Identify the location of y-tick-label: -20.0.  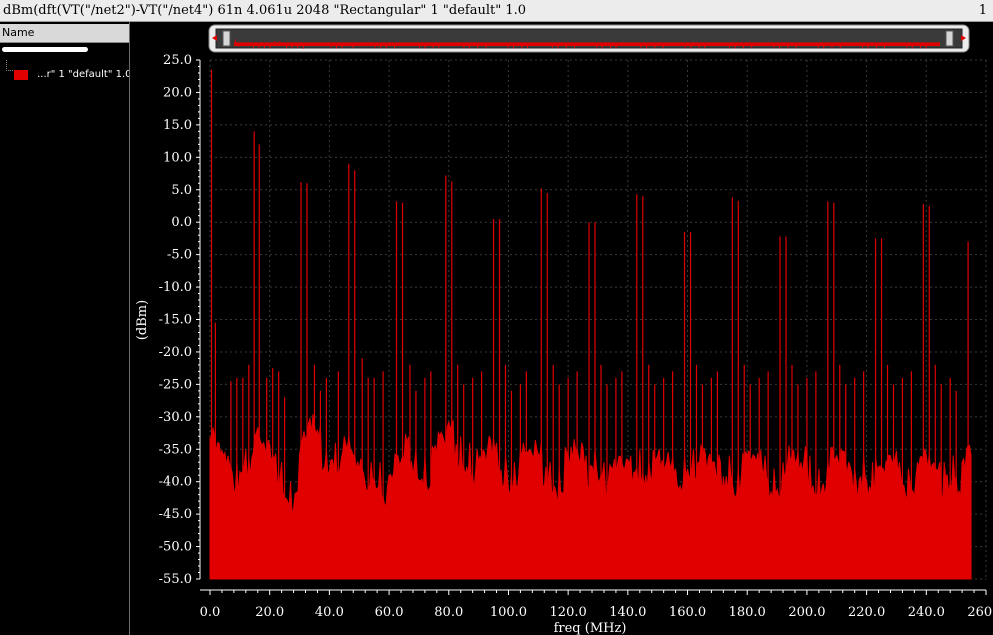
(175, 352).